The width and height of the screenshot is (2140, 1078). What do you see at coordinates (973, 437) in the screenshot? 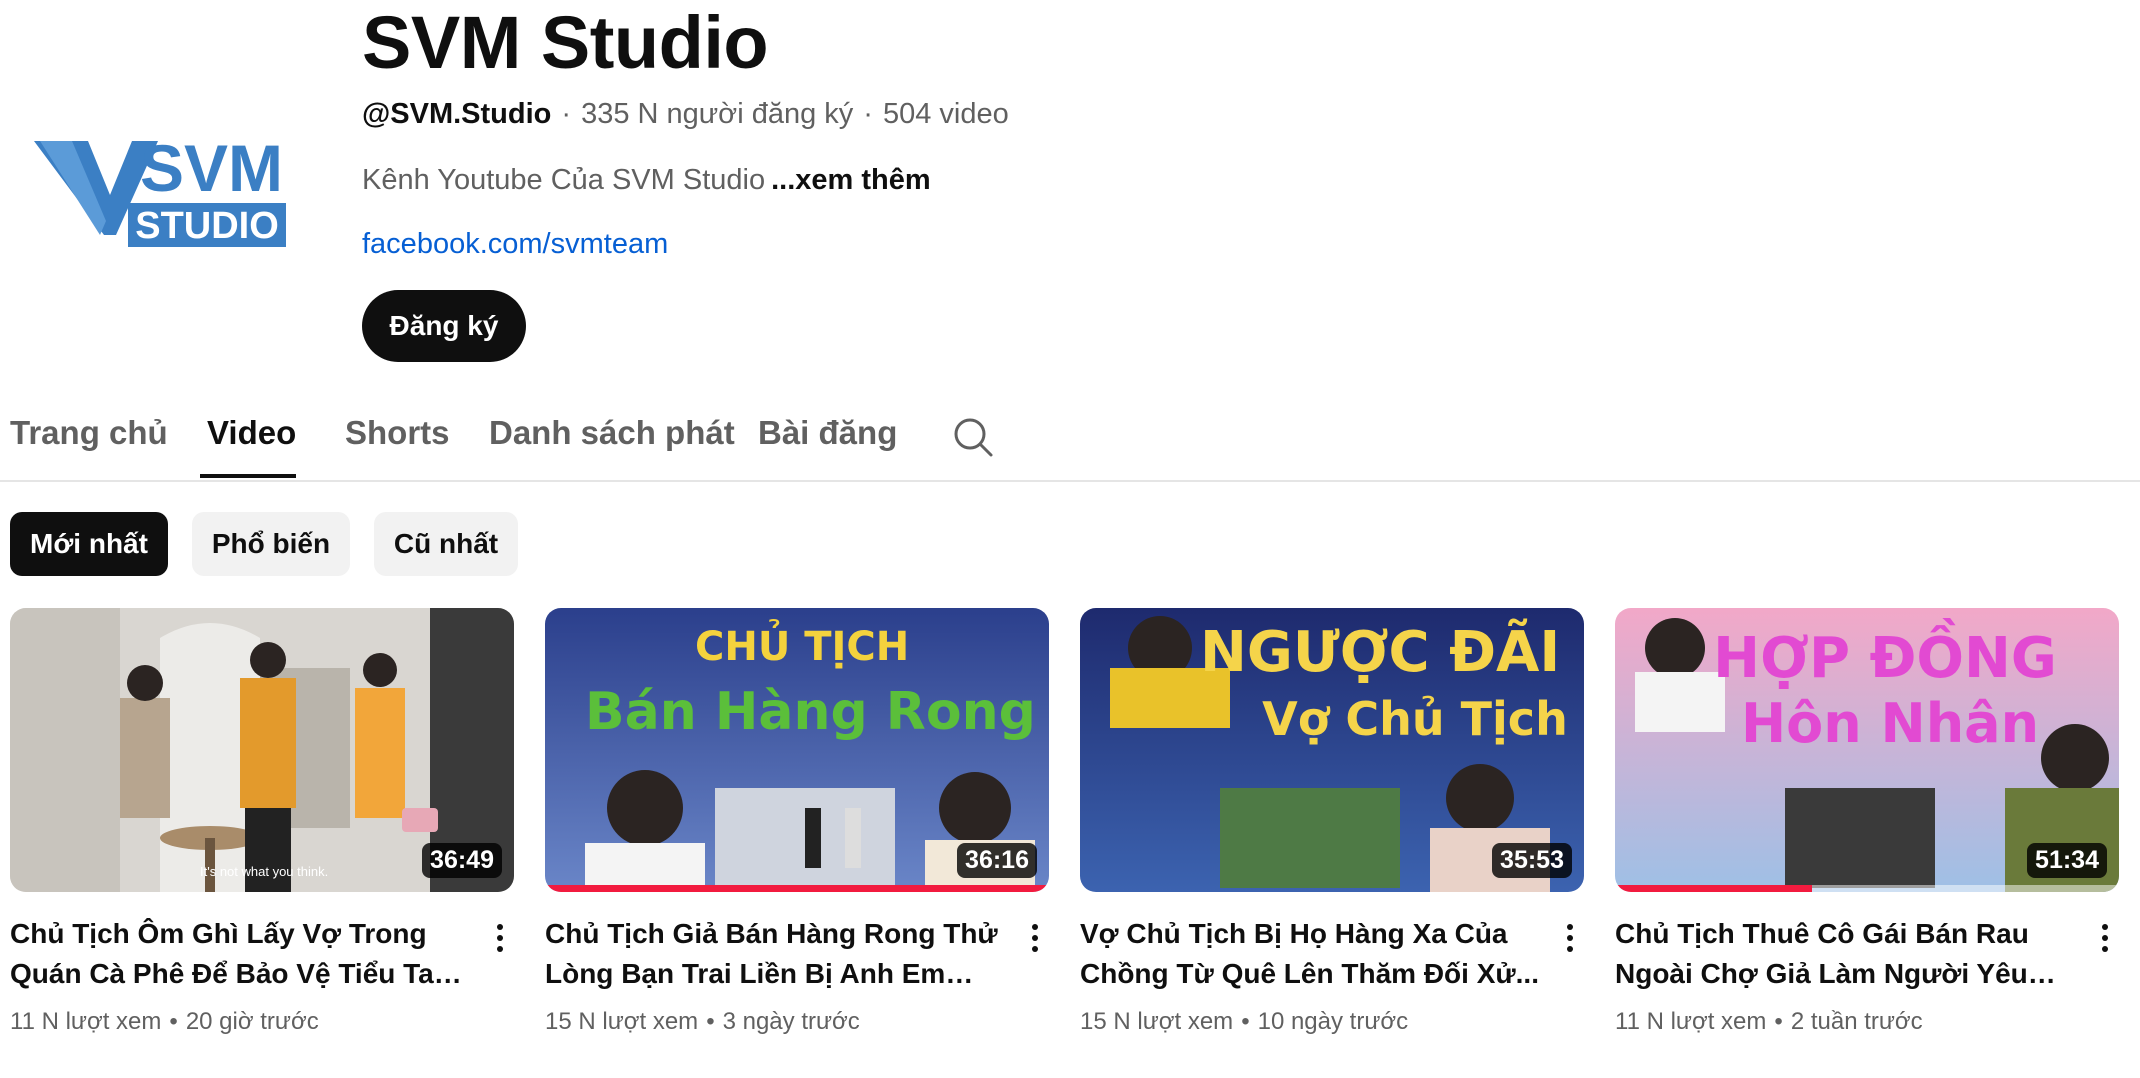
I see `search-icon` at bounding box center [973, 437].